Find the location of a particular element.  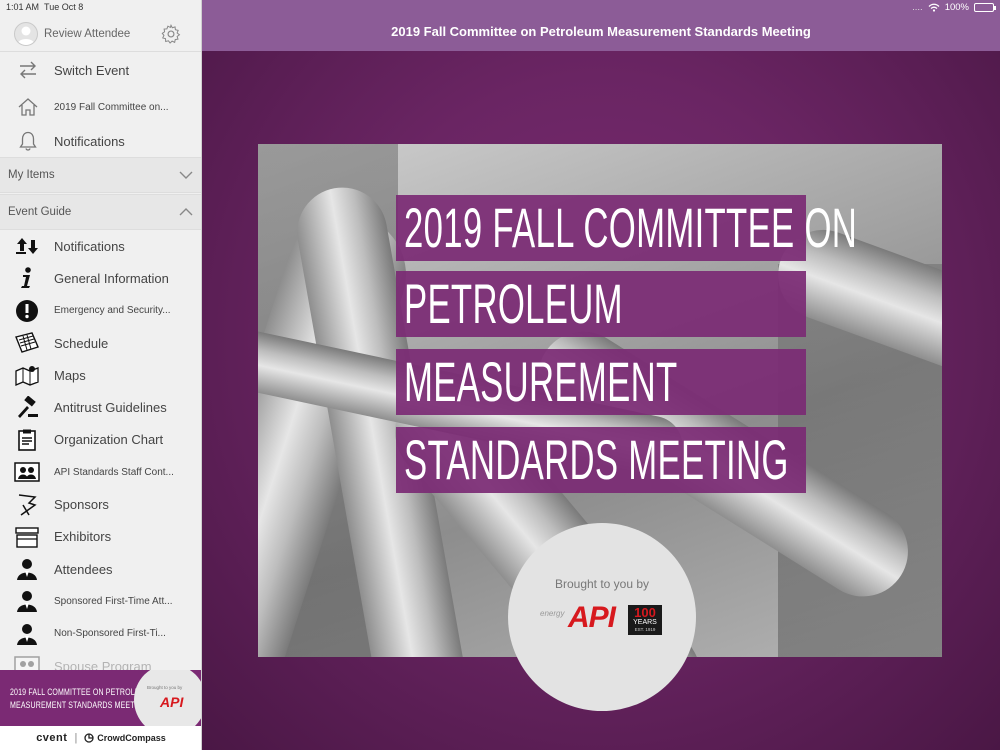

status-time-date: 1:01 AM Tue Oct 8 is located at coordinates (44, 7).